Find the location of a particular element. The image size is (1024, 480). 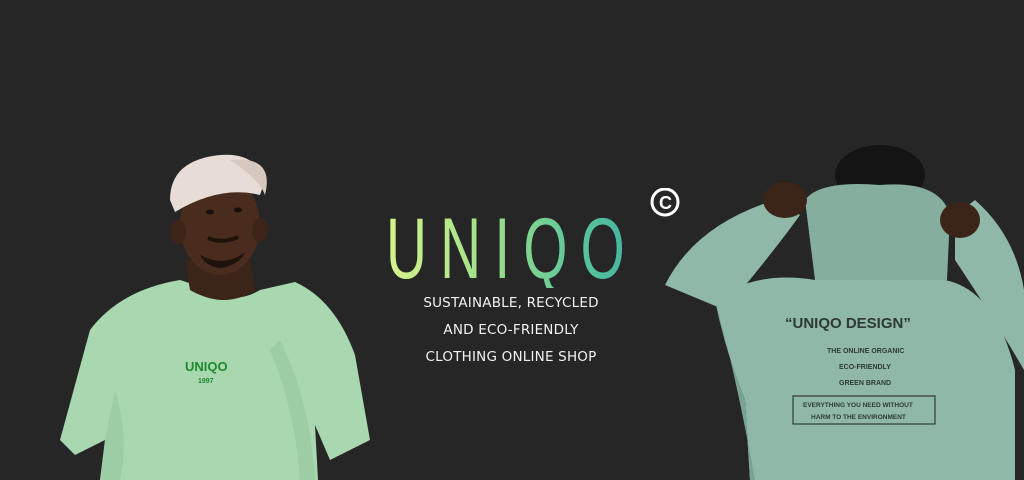

tagline-line-2: AND ECO-FRIENDLY is located at coordinates (511, 330).